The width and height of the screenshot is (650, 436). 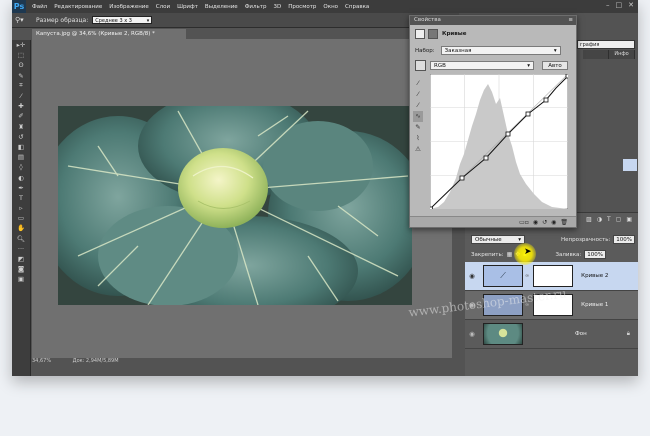 What do you see at coordinates (62, 20) in the screenshot?
I see `sample-size-label: Размер образца:` at bounding box center [62, 20].